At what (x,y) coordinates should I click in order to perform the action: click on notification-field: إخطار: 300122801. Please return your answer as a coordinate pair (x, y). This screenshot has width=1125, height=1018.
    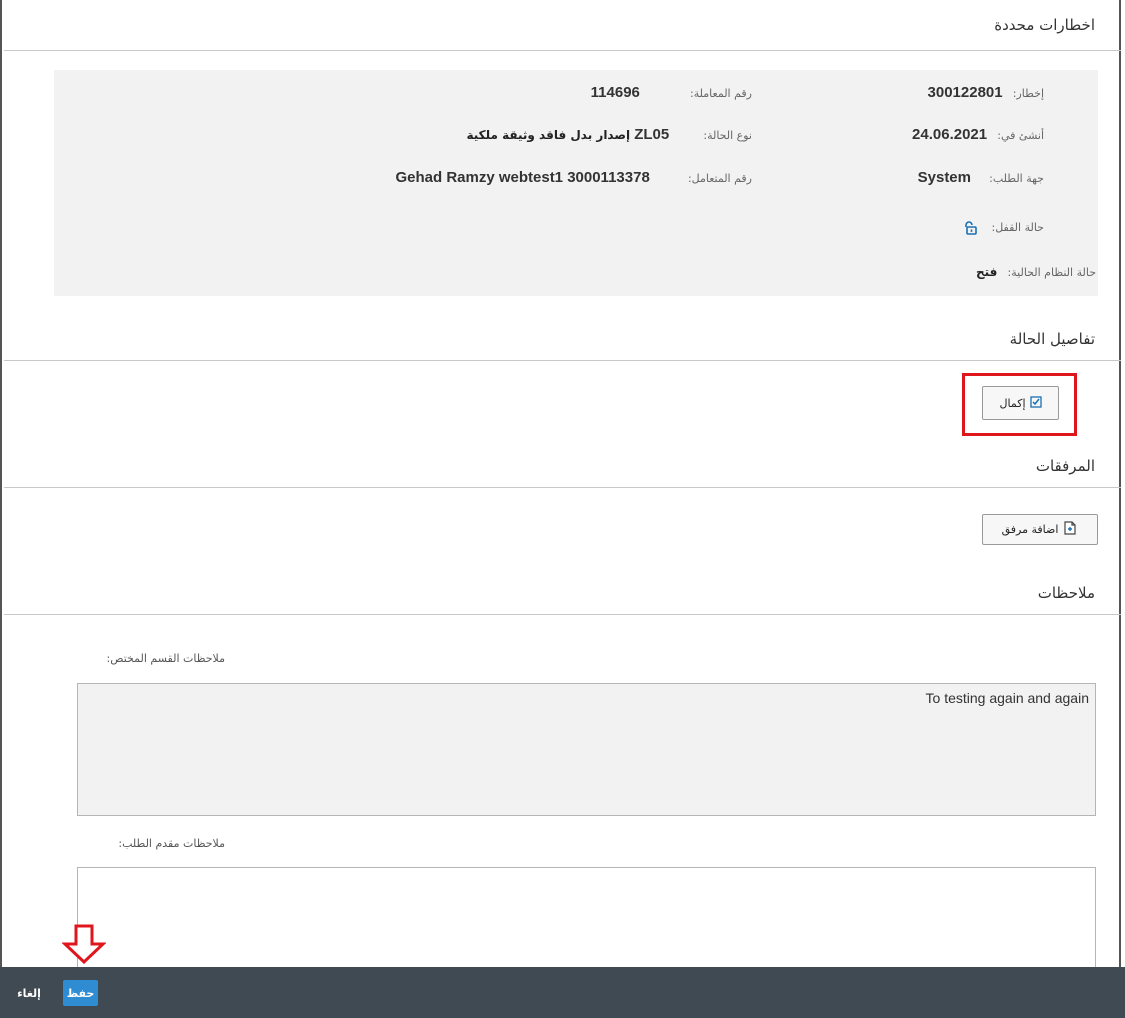
    Looking at the image, I should click on (986, 92).